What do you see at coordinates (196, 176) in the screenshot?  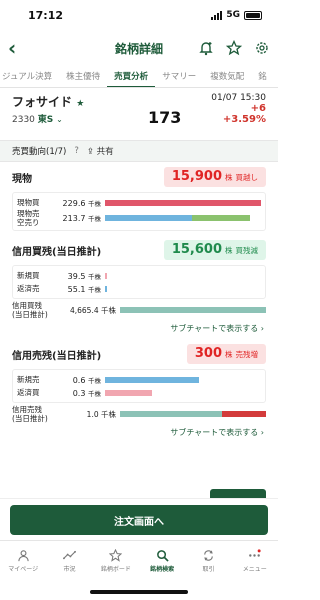 I see `spot-amount: 15,900` at bounding box center [196, 176].